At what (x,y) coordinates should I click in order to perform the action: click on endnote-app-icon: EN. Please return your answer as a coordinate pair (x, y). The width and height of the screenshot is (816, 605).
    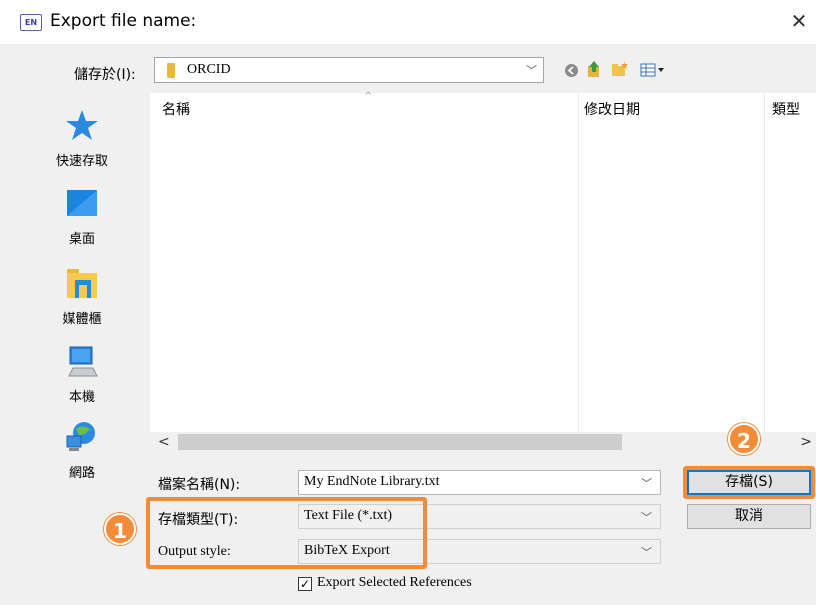
    Looking at the image, I should click on (31, 22).